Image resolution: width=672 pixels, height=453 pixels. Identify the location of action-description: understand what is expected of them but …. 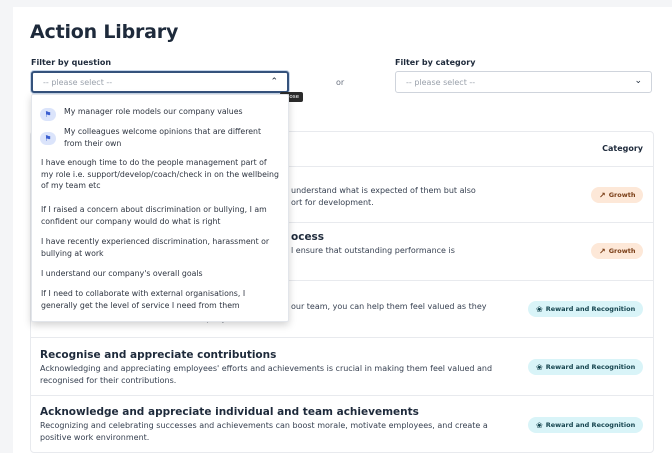
(383, 196).